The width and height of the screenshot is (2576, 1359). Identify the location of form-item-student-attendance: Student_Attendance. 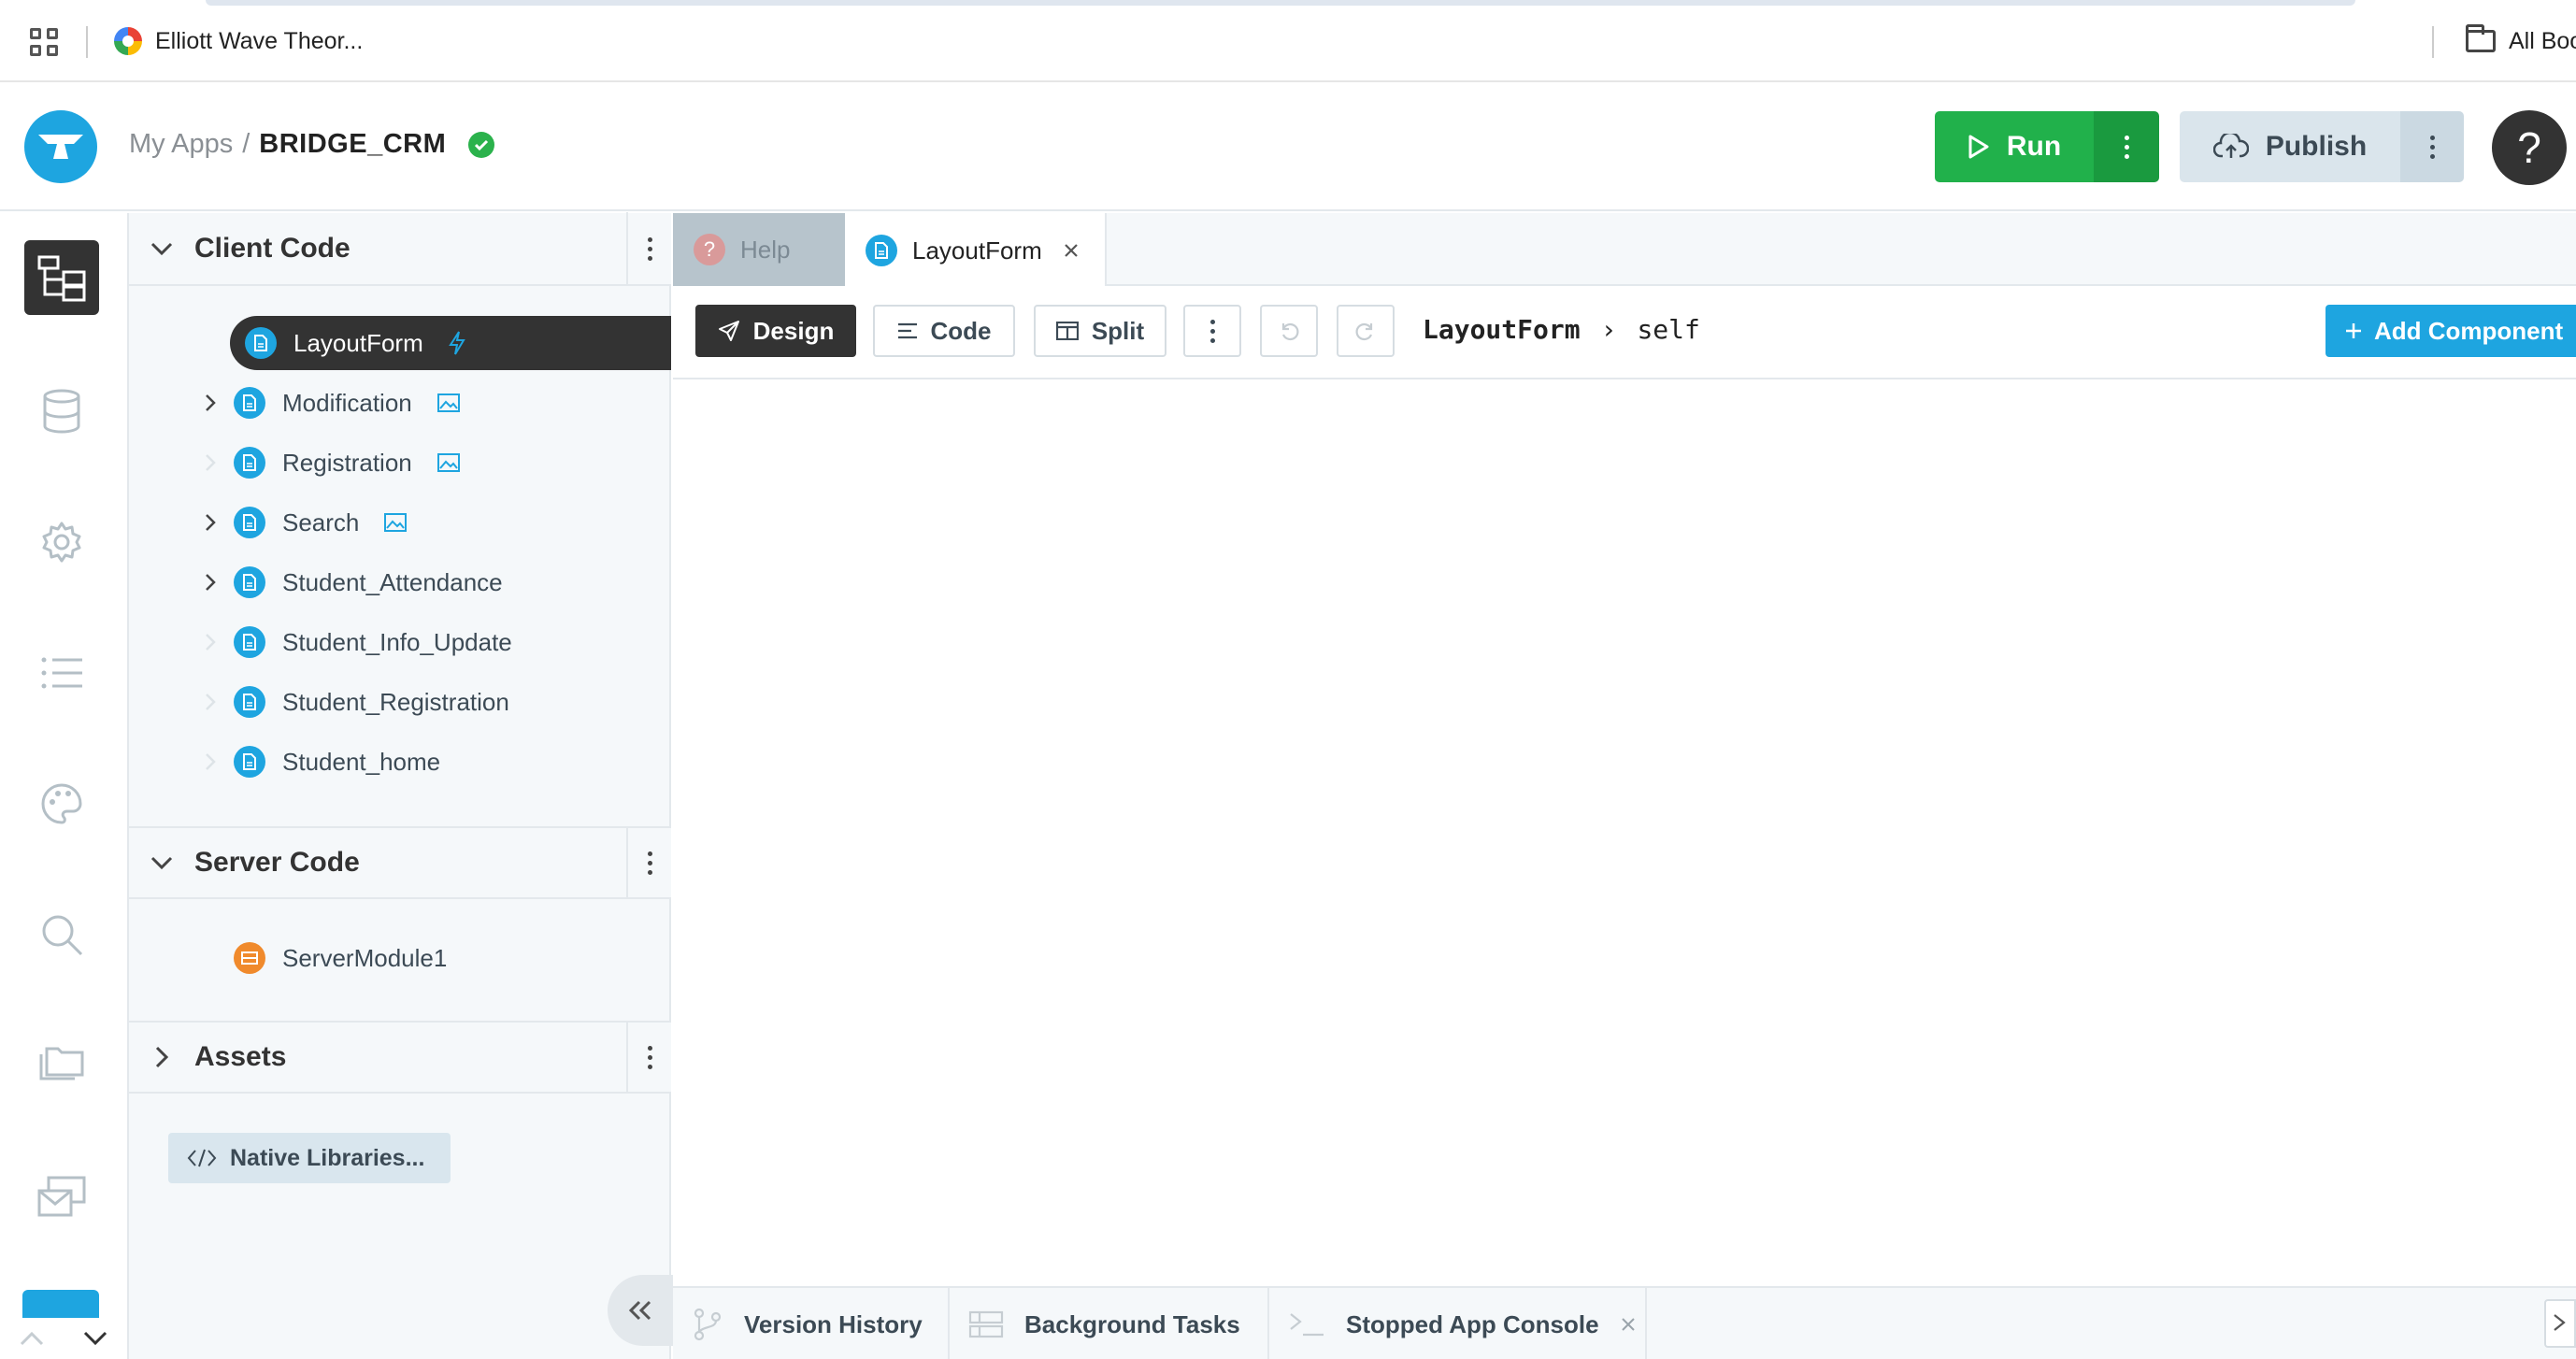
(400, 582).